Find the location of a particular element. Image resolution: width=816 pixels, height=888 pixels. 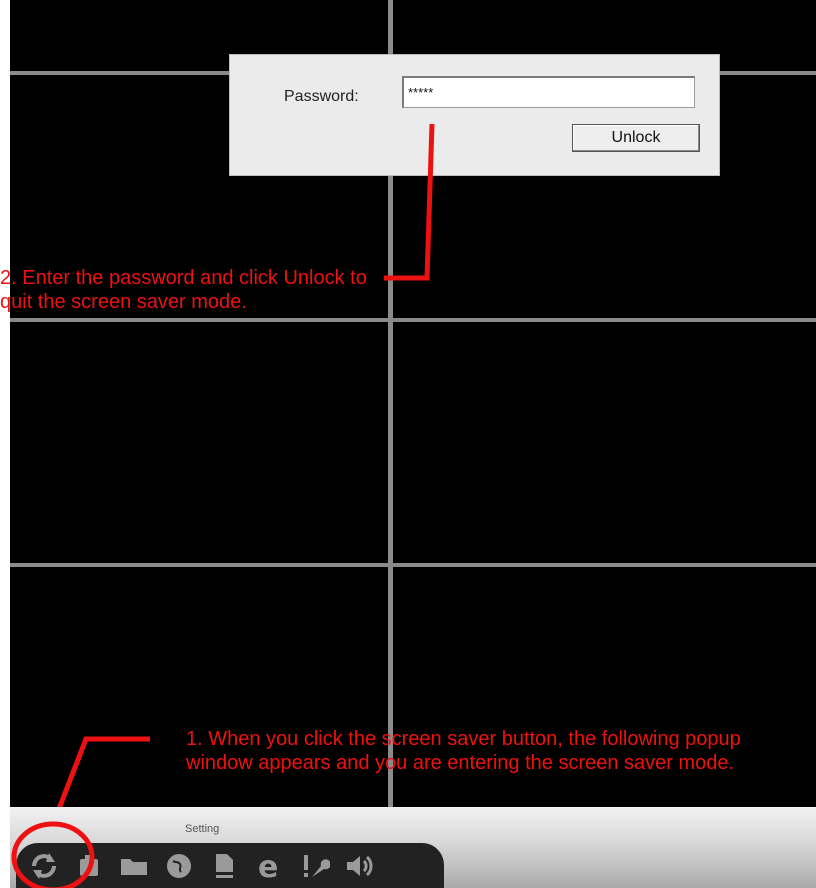

volume-button is located at coordinates (359, 866).